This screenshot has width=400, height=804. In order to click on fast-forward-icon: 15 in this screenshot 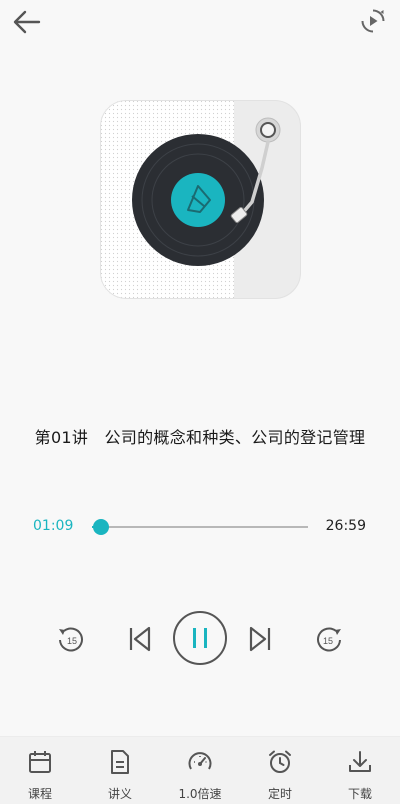, I will do `click(329, 639)`.